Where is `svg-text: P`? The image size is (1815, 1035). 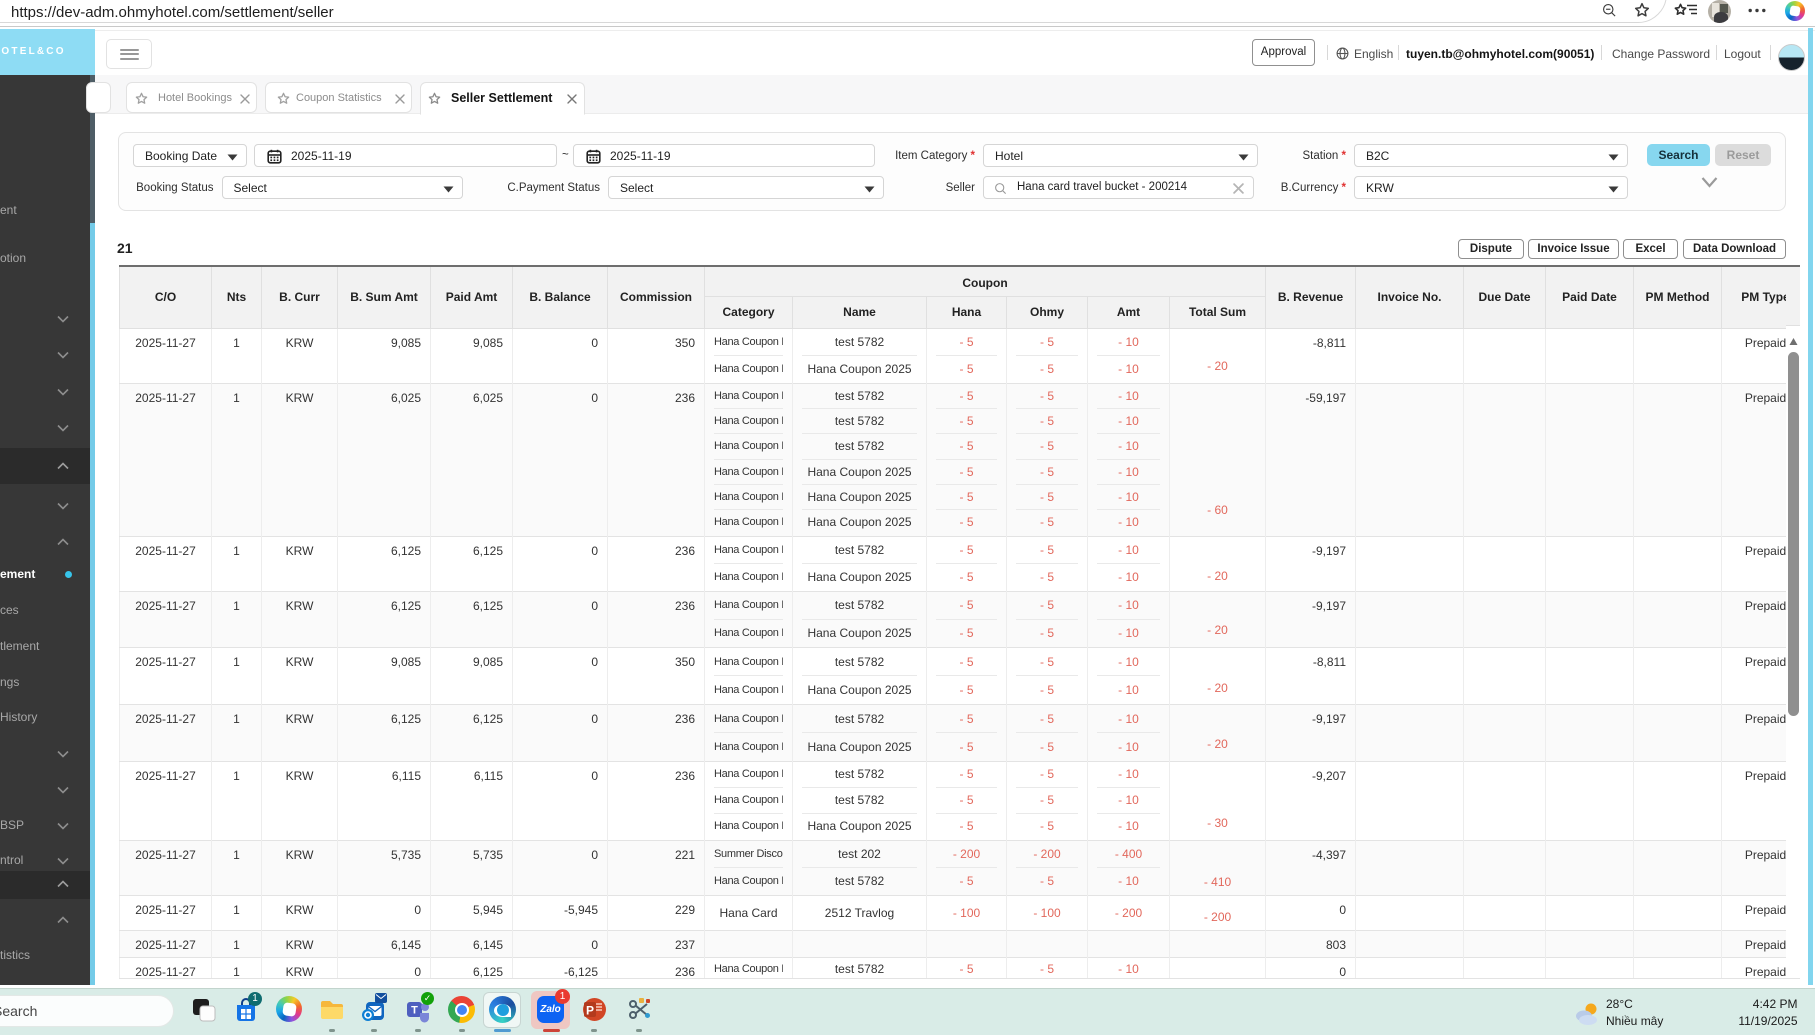 svg-text: P is located at coordinates (590, 1011).